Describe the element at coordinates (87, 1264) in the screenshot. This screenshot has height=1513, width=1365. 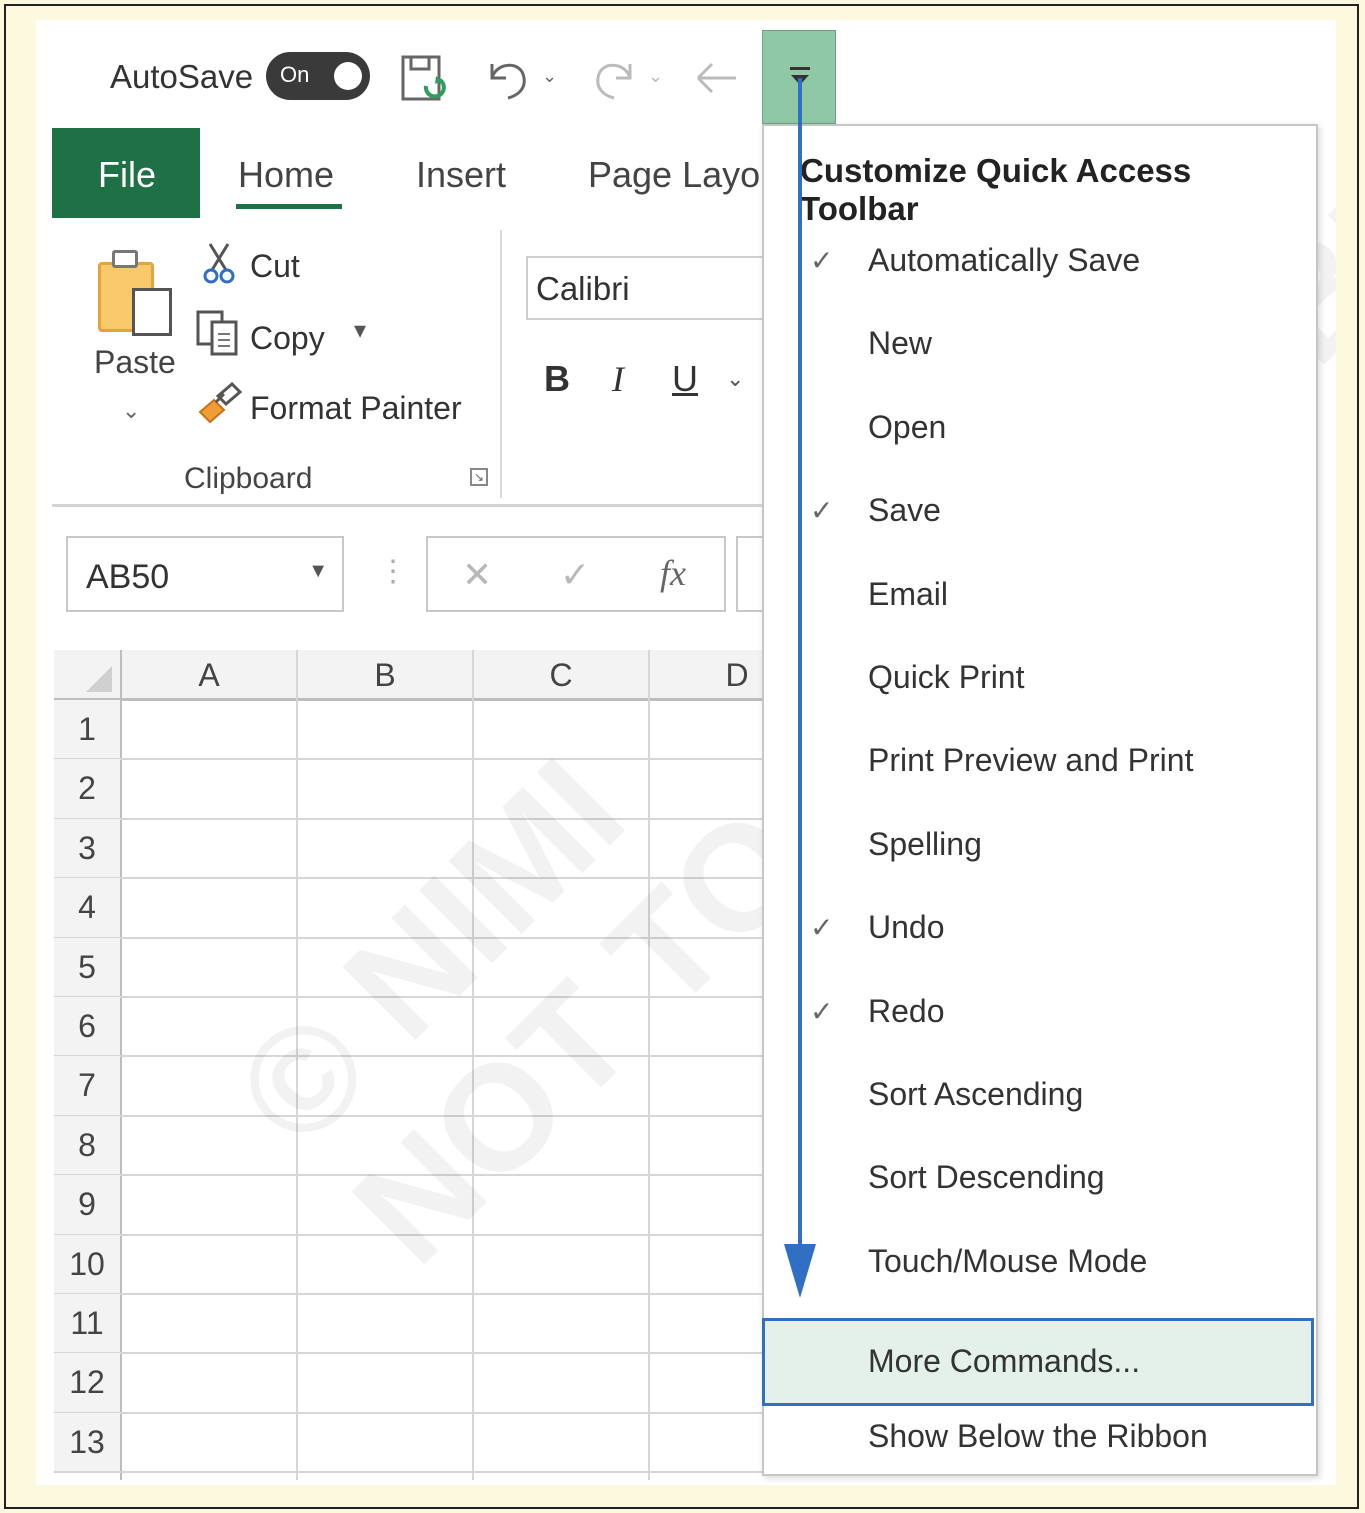
I see `row-header: 10` at that location.